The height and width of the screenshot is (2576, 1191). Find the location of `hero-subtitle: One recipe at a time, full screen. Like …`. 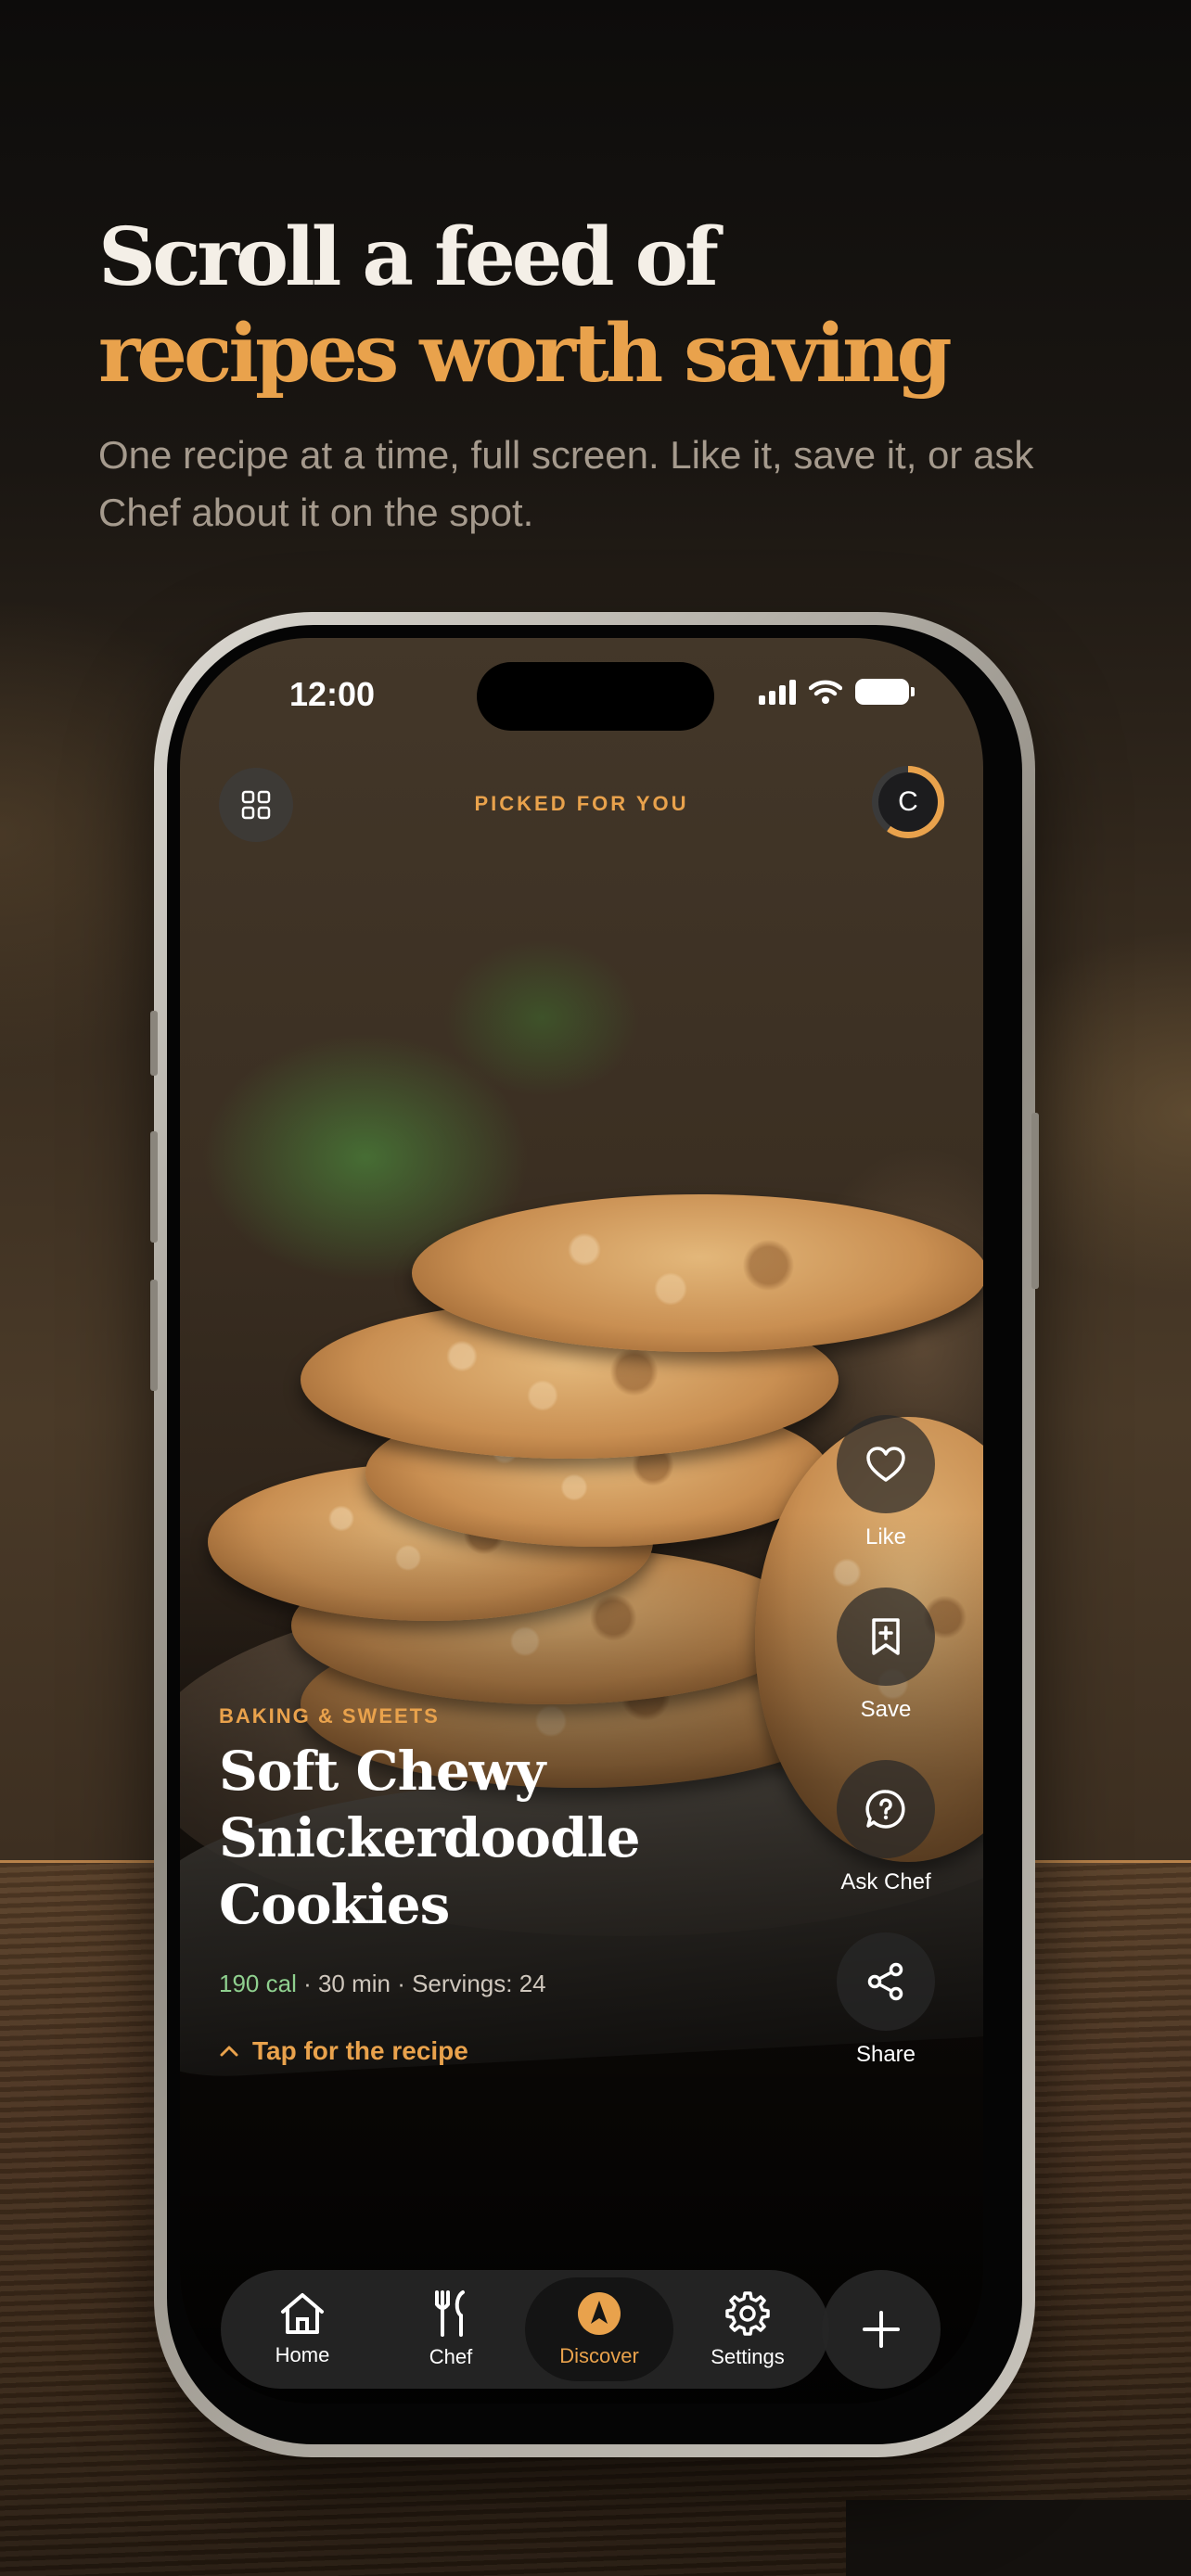

hero-subtitle: One recipe at a time, full screen. Like … is located at coordinates (566, 483).